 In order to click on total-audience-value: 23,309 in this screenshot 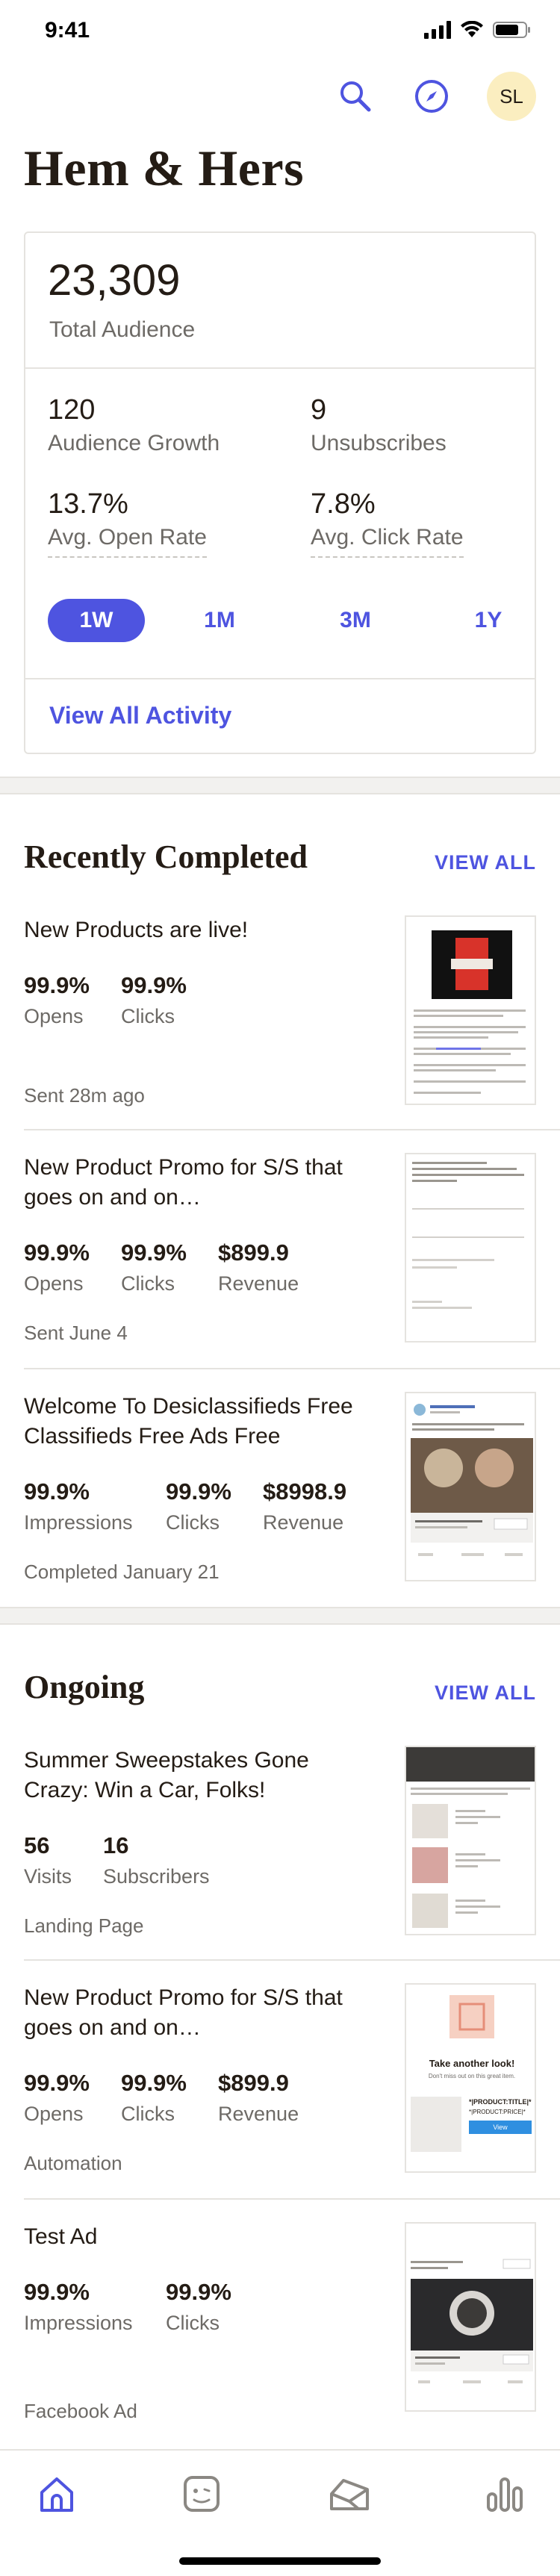, I will do `click(114, 280)`.